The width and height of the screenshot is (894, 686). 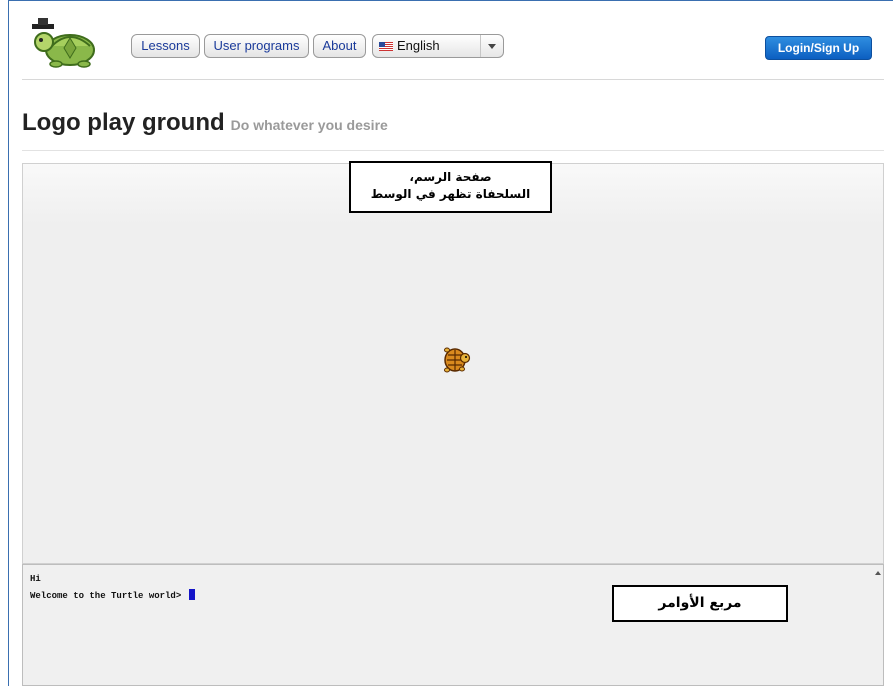 What do you see at coordinates (339, 46) in the screenshot?
I see `about-button: About` at bounding box center [339, 46].